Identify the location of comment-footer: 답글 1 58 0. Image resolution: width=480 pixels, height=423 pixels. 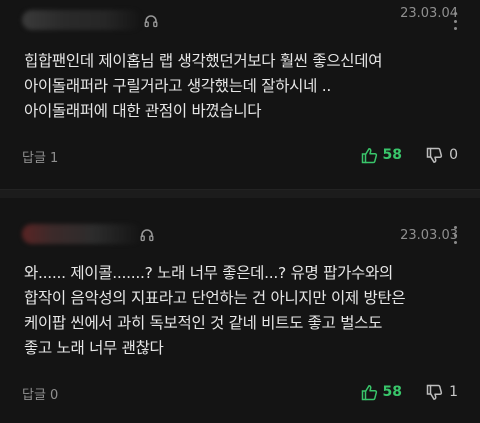
(240, 156).